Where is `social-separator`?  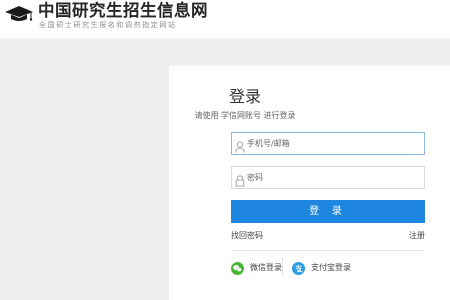 social-separator is located at coordinates (282, 267).